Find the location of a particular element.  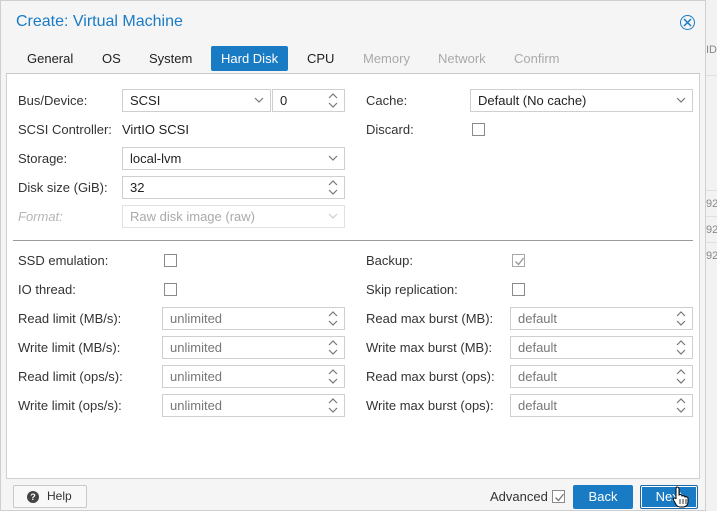

disk-size-spinner: 32 is located at coordinates (233, 187).